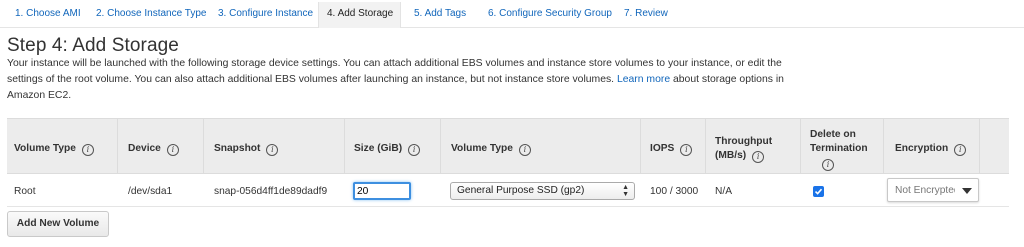  What do you see at coordinates (550, 13) in the screenshot?
I see `tab-configure-security-group: 6. Configure Security Group` at bounding box center [550, 13].